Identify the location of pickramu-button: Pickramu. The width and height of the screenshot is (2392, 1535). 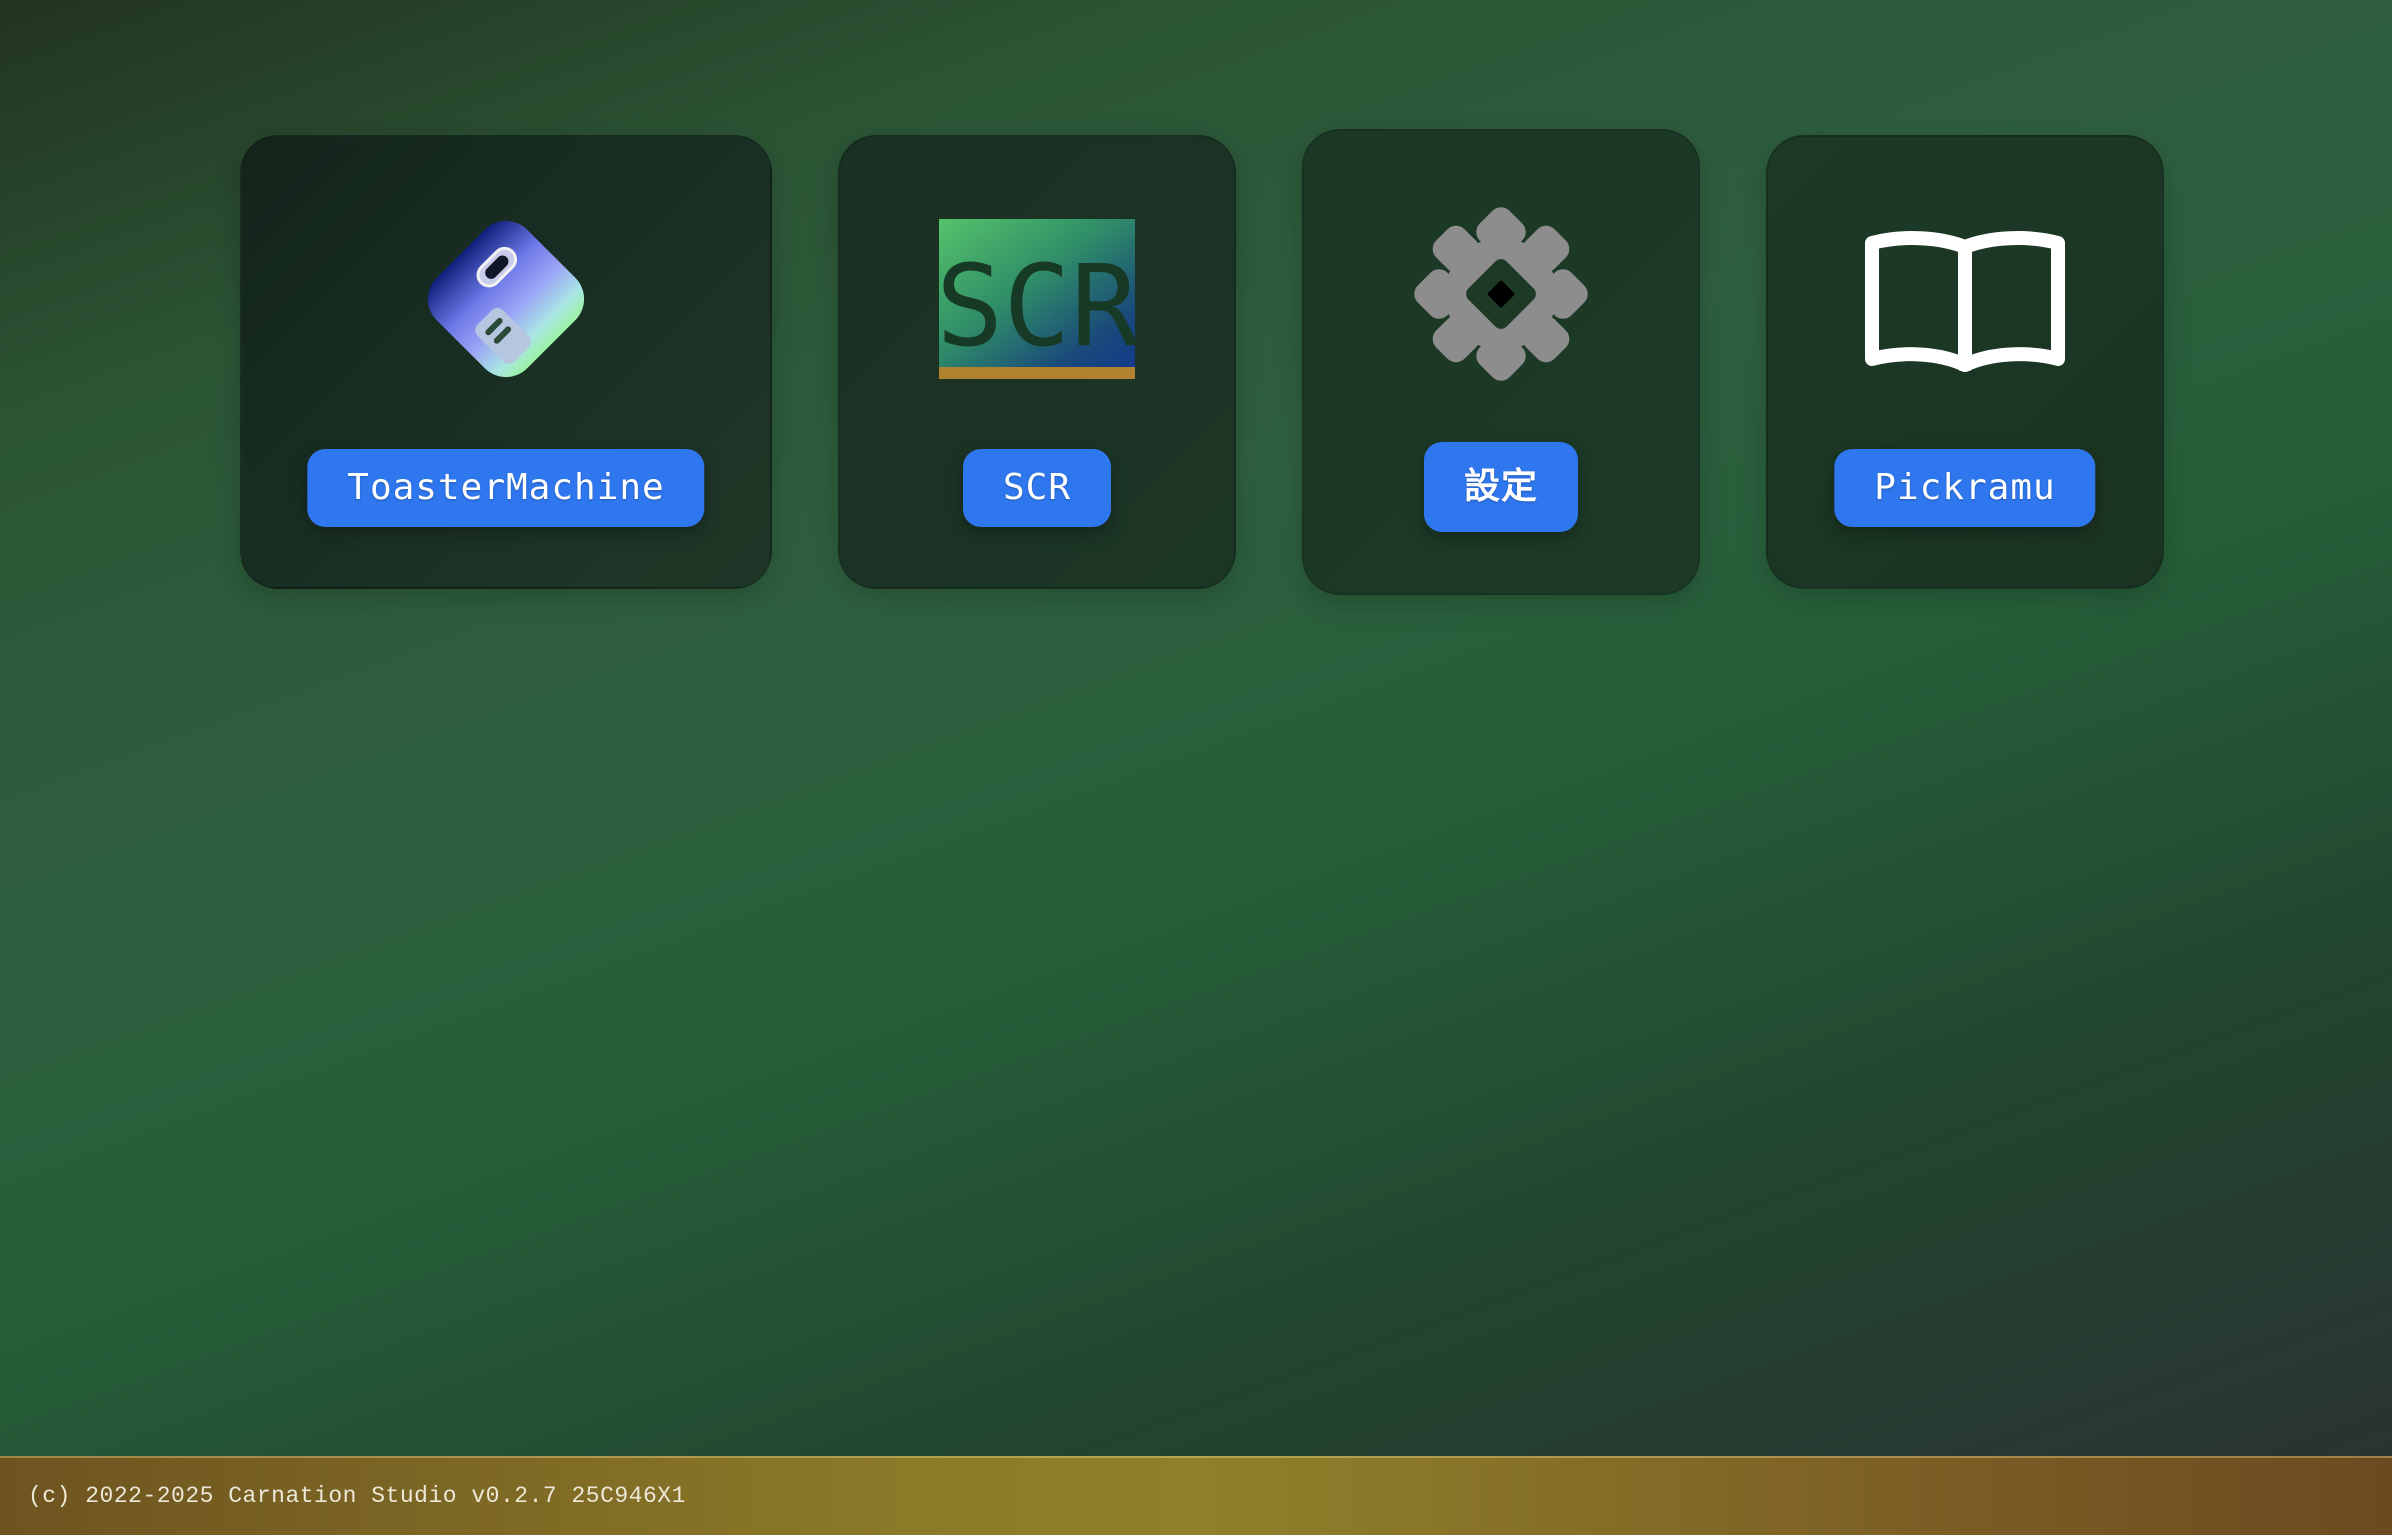
(1965, 488).